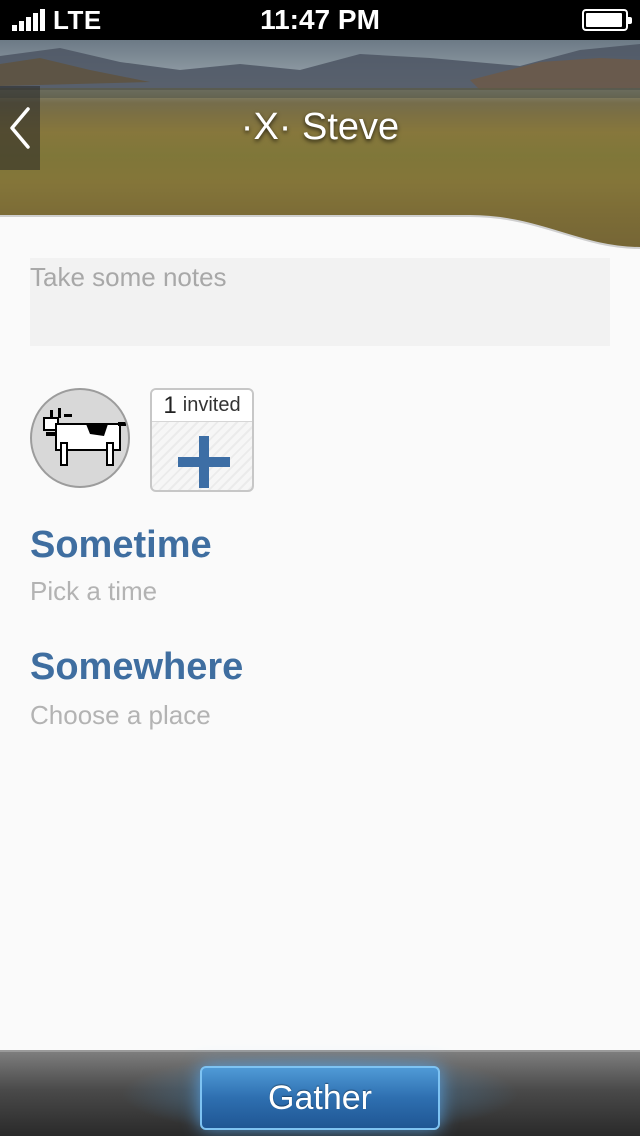 The width and height of the screenshot is (640, 1136). Describe the element at coordinates (84, 437) in the screenshot. I see `dogcow-avatar` at that location.